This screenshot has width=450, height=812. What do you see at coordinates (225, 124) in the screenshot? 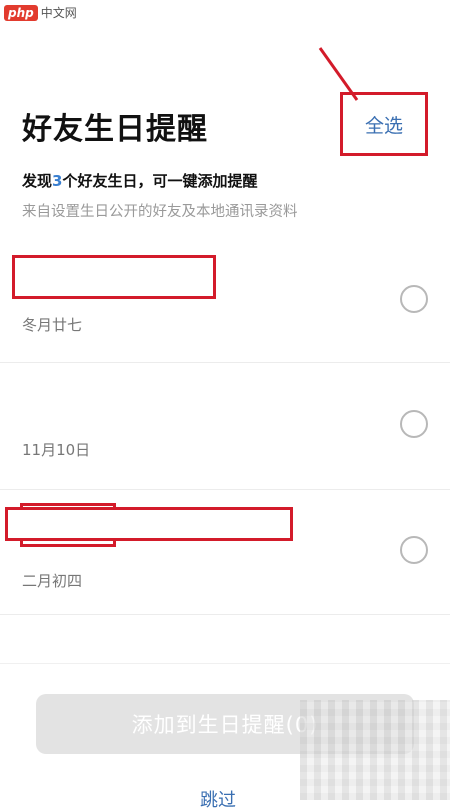
I see `page-header: 好友生日提醒 全选` at bounding box center [225, 124].